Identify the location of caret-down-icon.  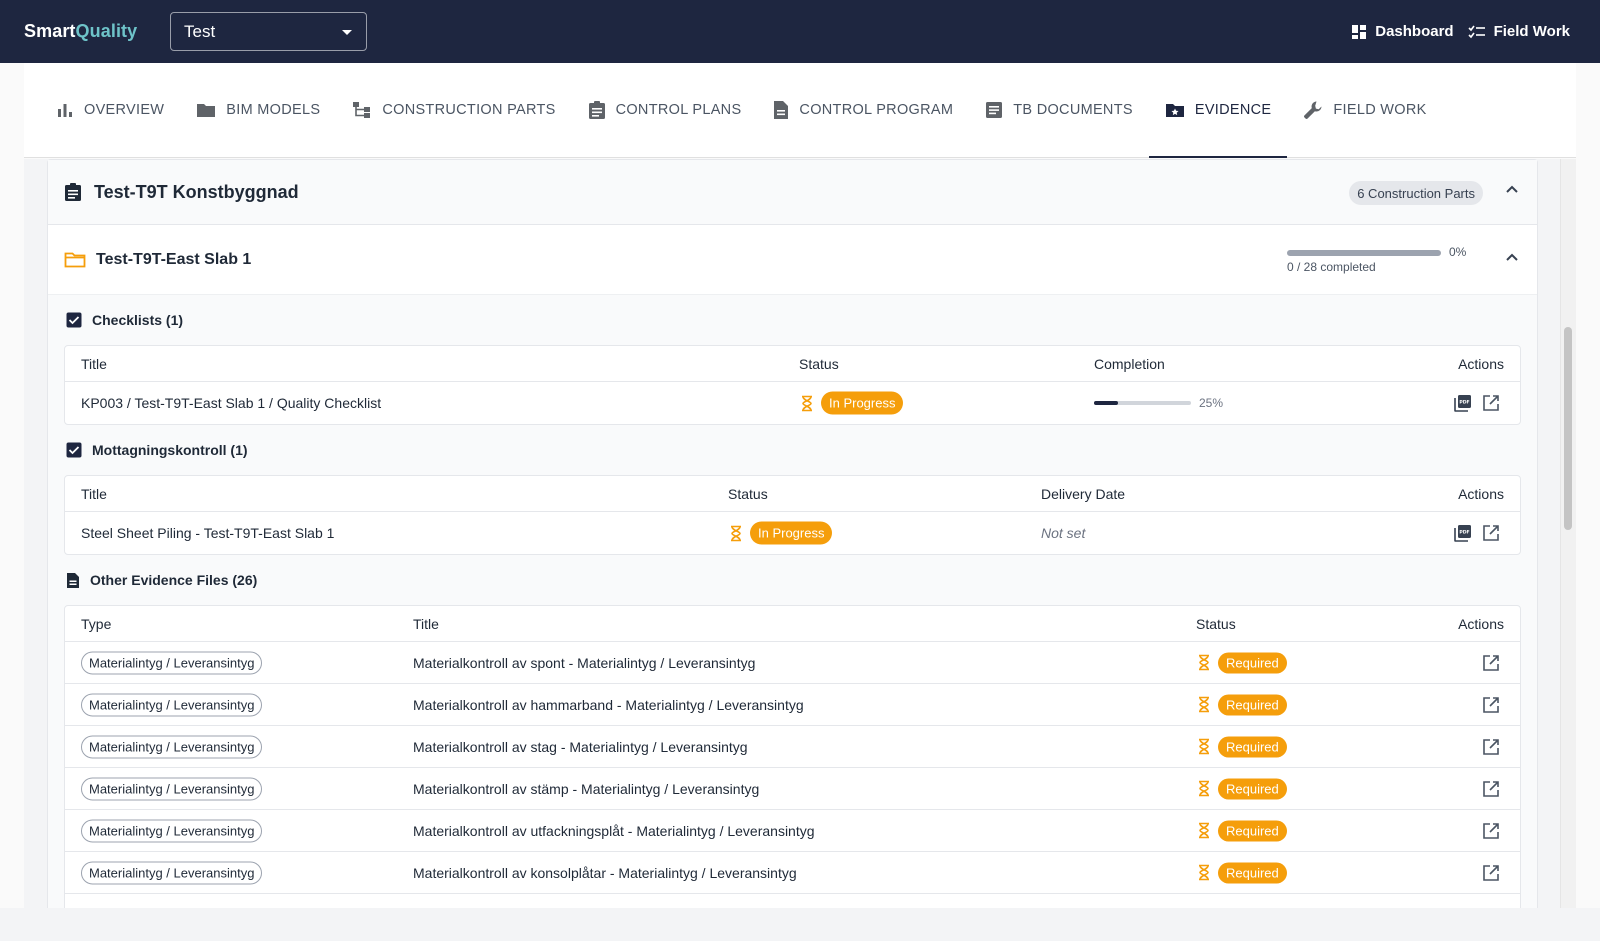
(347, 32).